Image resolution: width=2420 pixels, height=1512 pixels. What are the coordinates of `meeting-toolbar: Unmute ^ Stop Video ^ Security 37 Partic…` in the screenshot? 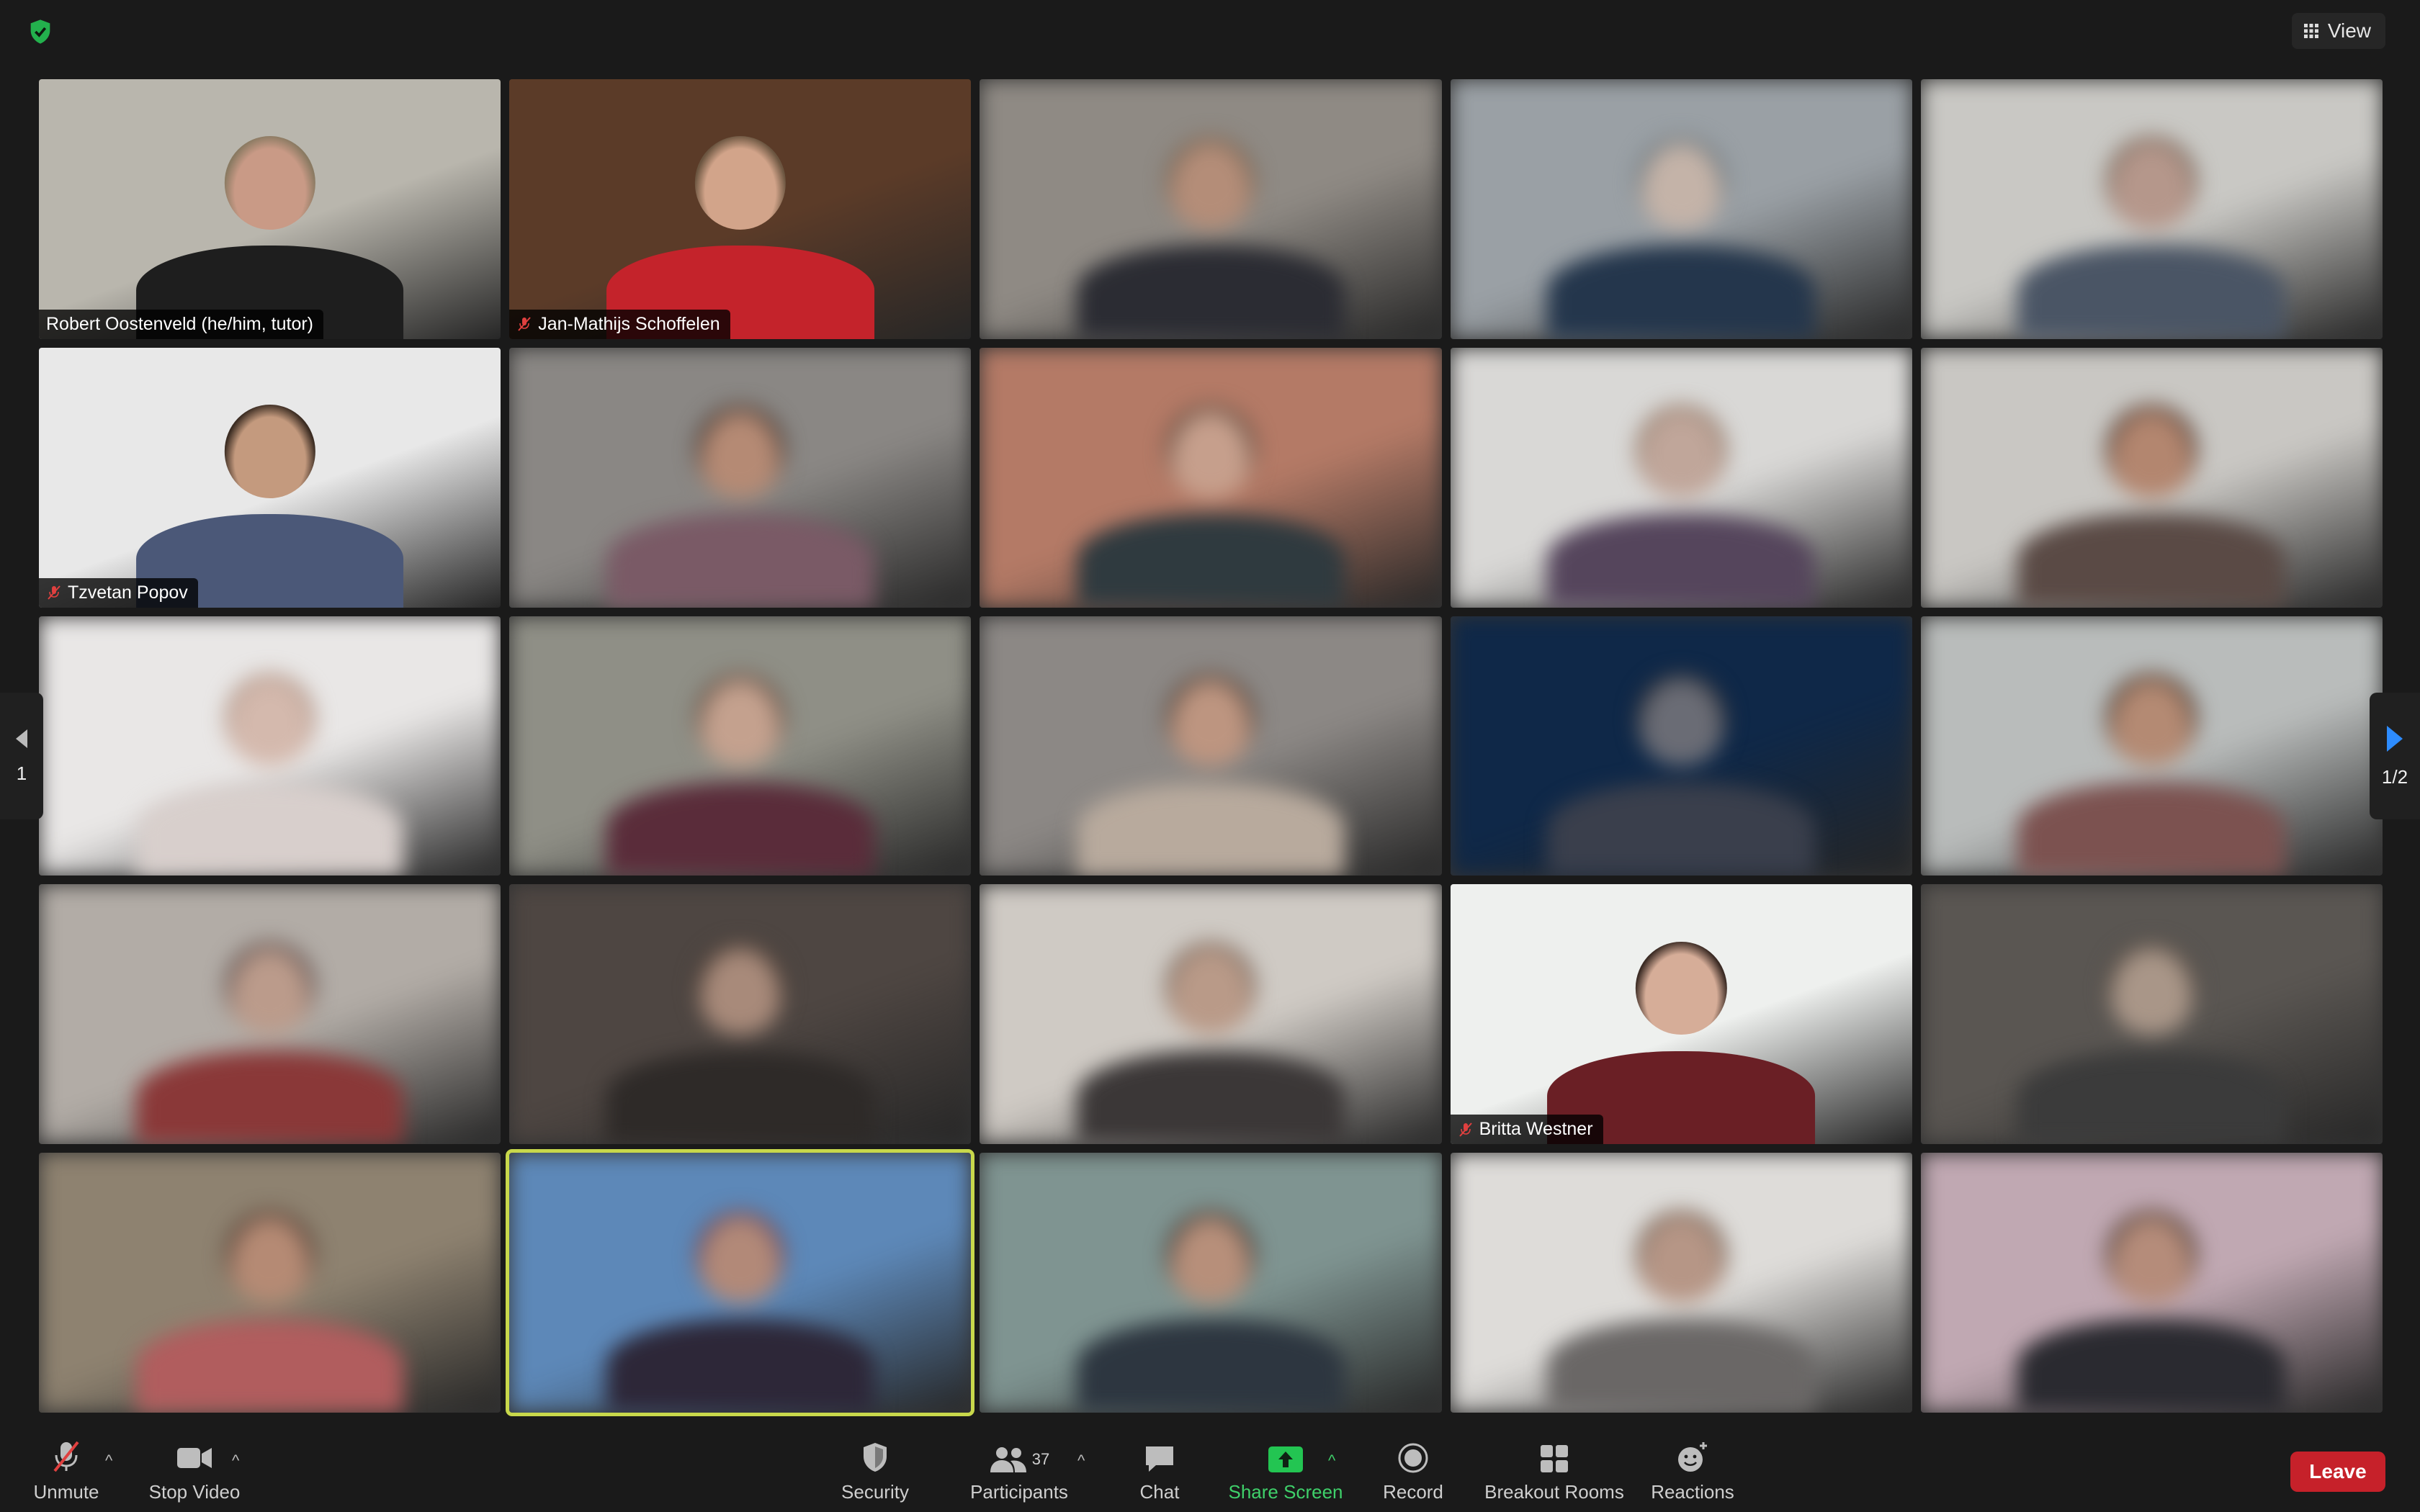 It's located at (1210, 1473).